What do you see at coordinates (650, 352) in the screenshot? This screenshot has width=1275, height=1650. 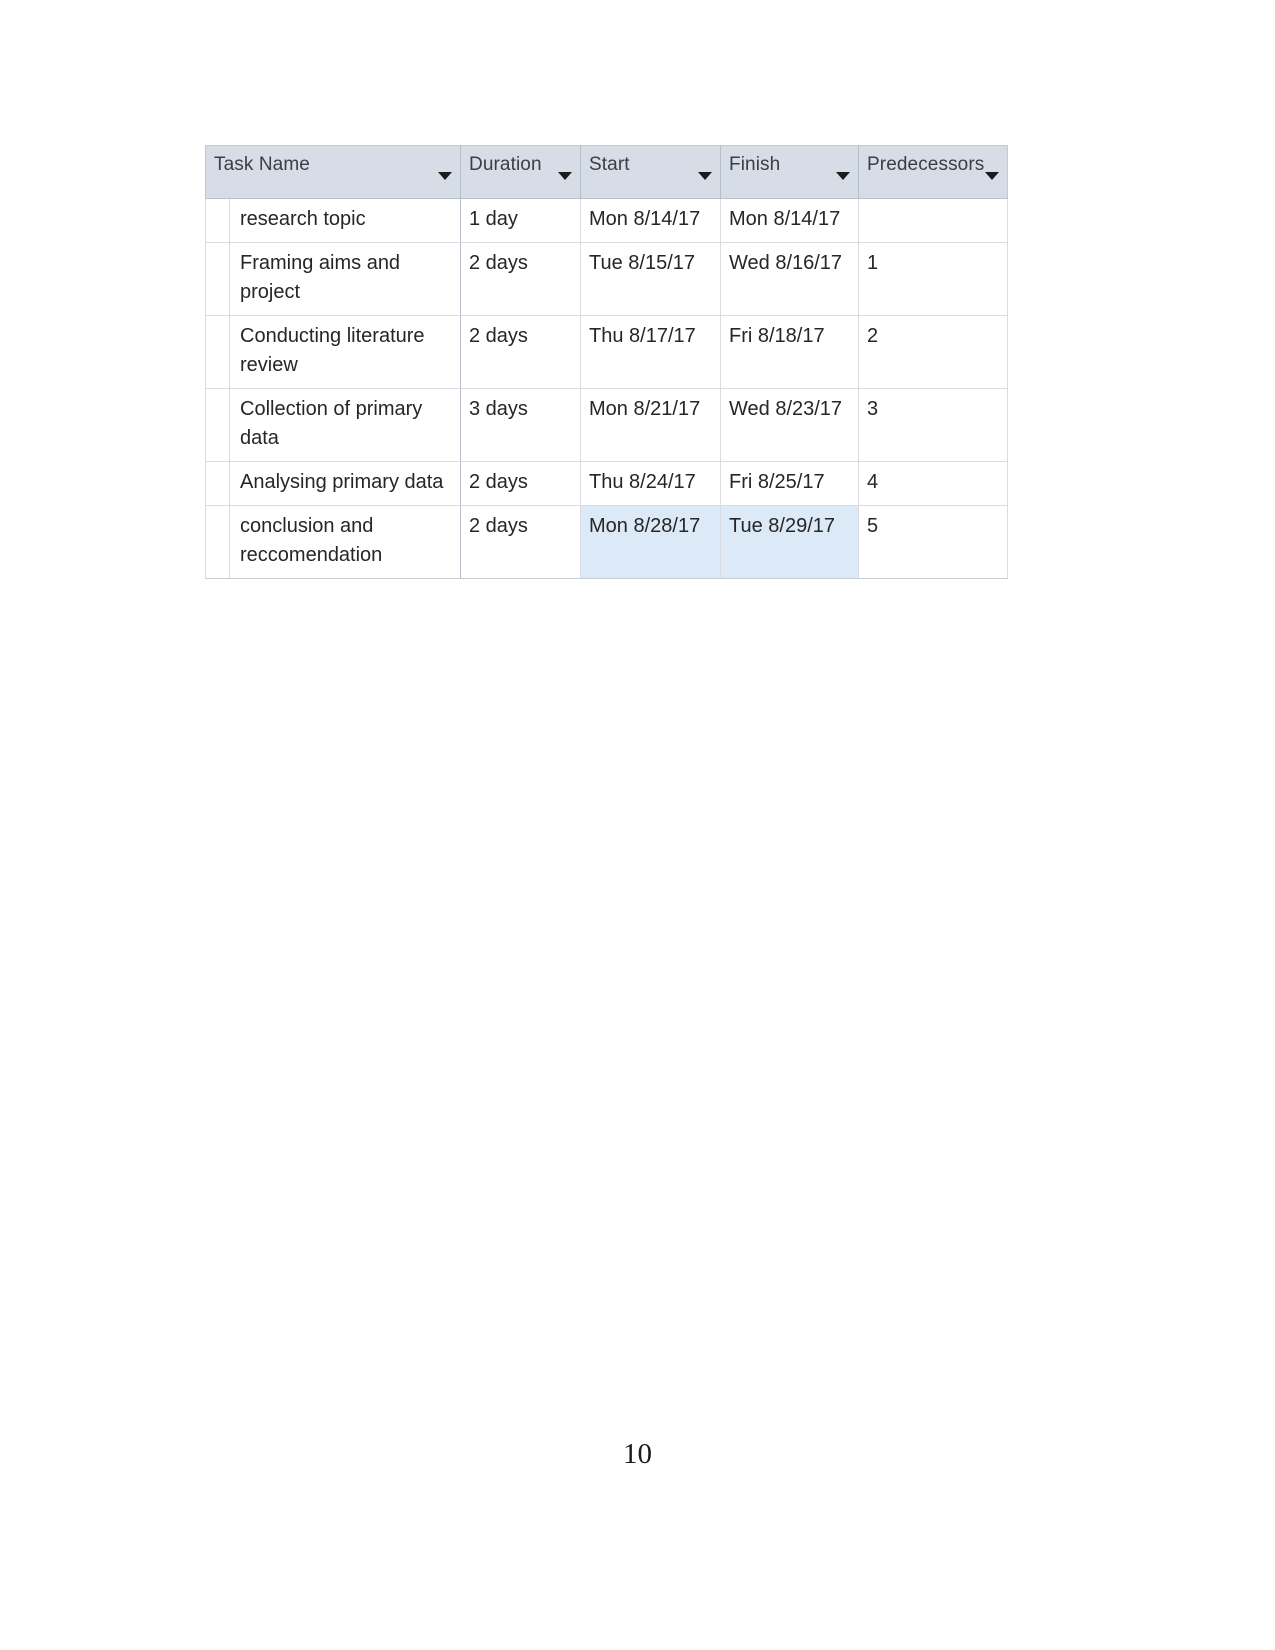 I see `cell-start: Thu 8/17/17` at bounding box center [650, 352].